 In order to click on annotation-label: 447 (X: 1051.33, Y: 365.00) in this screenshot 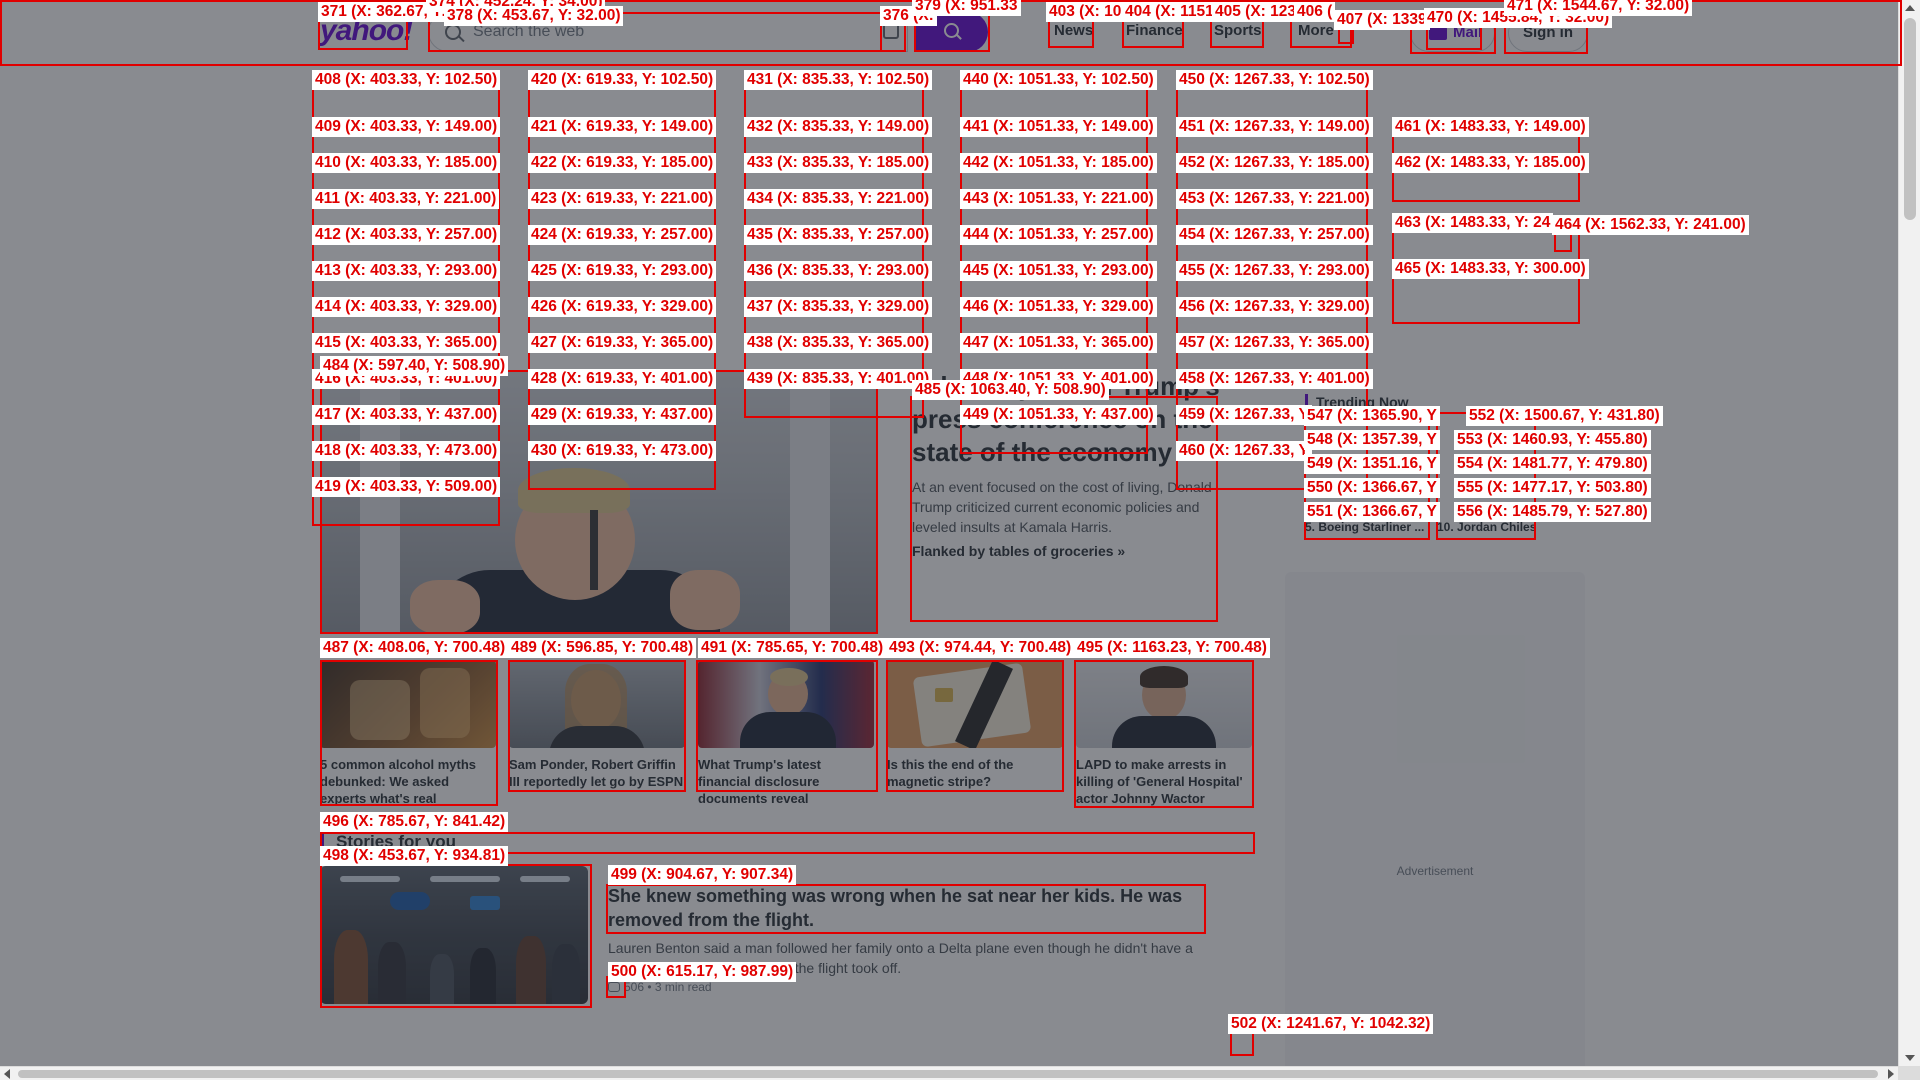, I will do `click(1058, 343)`.